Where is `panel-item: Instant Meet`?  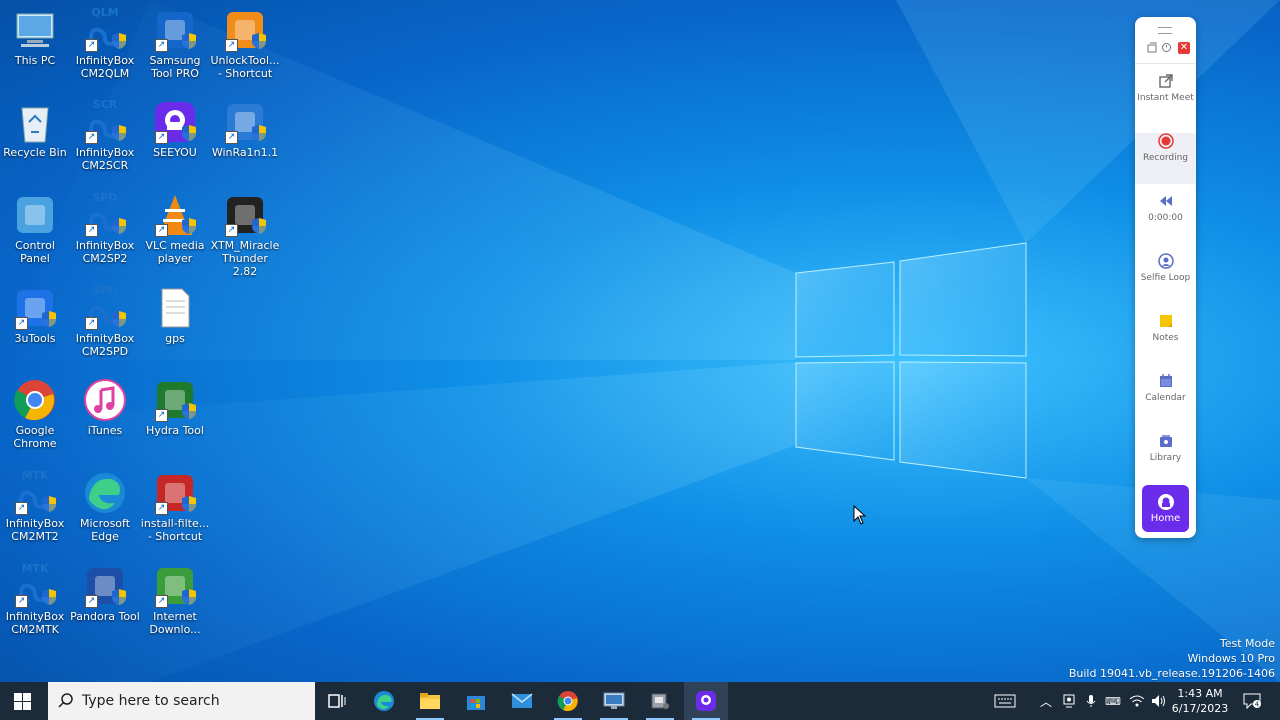 panel-item: Instant Meet is located at coordinates (1165, 98).